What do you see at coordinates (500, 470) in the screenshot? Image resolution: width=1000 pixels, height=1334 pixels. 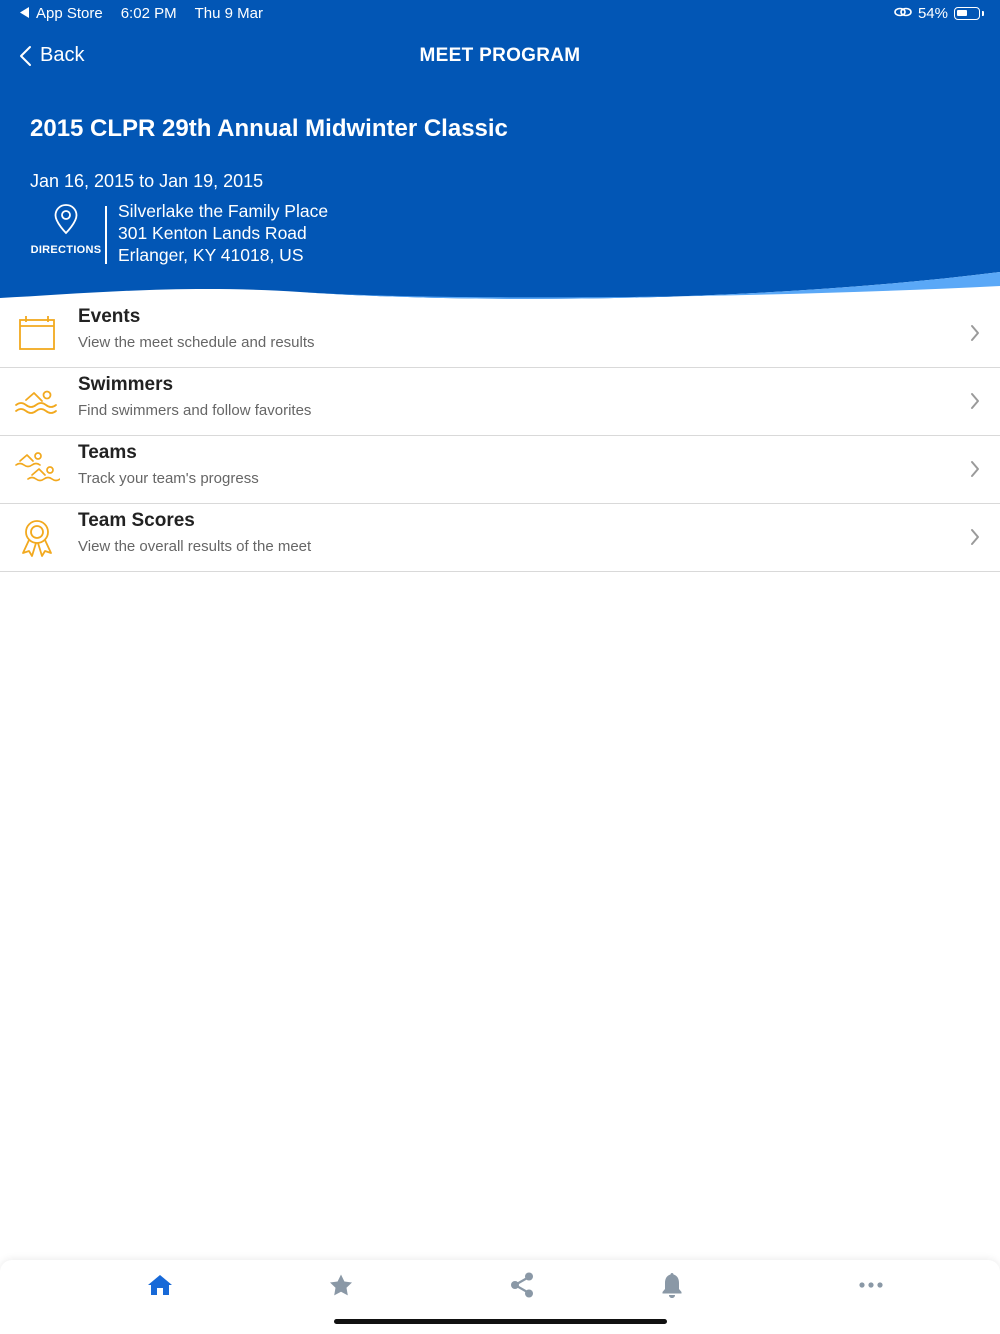 I see `menu-item-teams: Teams Track your team's progress` at bounding box center [500, 470].